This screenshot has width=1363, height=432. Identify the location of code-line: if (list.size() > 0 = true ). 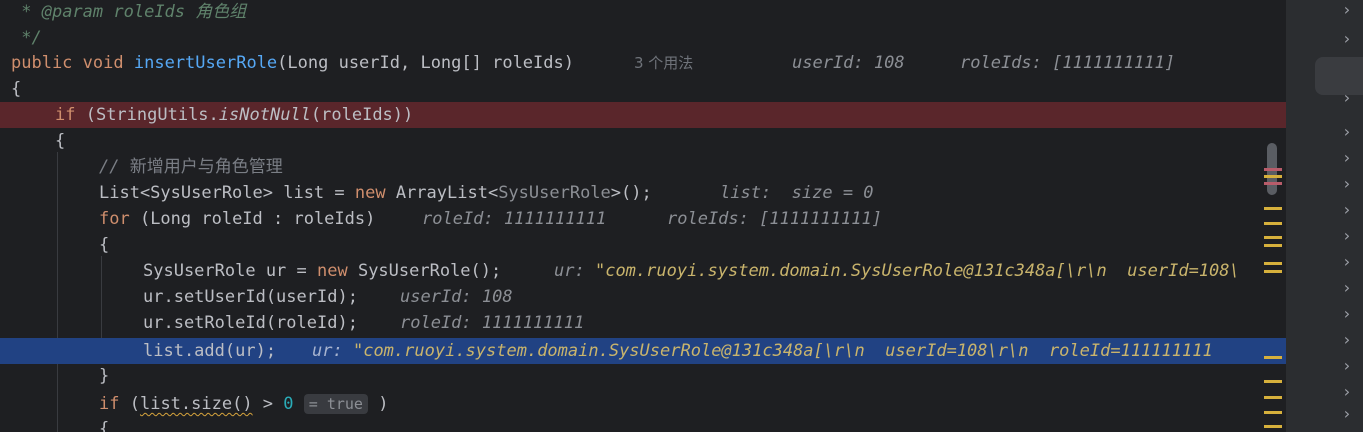
(643, 404).